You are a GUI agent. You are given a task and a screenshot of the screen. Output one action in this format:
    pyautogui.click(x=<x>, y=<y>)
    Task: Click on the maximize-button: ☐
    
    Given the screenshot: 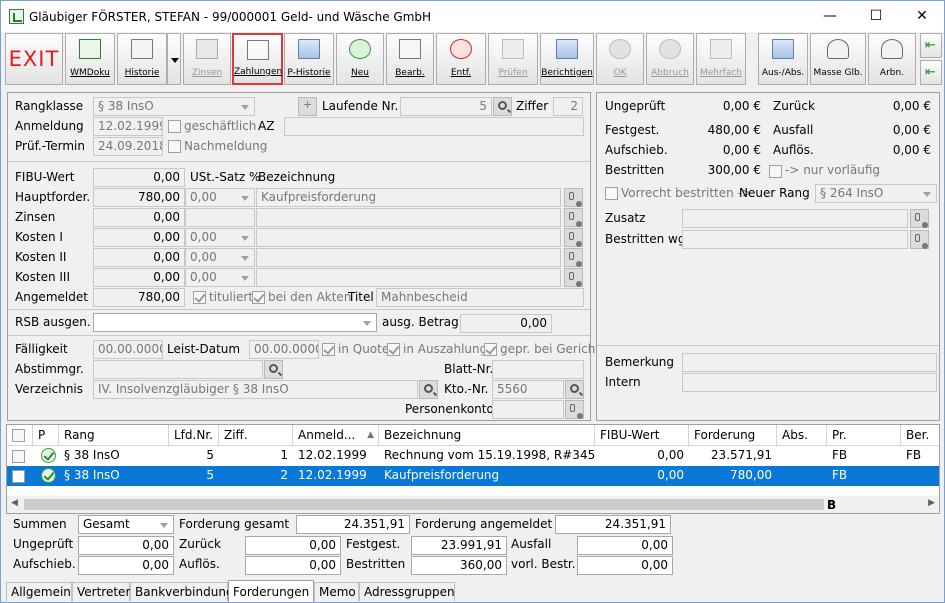 What is the action you would take?
    pyautogui.click(x=876, y=16)
    